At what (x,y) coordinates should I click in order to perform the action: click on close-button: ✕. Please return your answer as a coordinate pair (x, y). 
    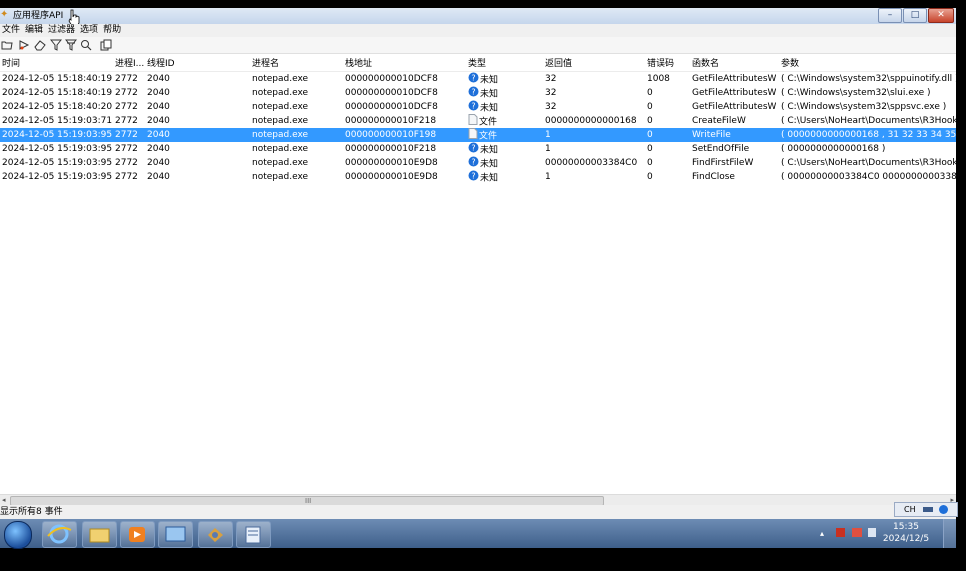
    Looking at the image, I should click on (941, 15).